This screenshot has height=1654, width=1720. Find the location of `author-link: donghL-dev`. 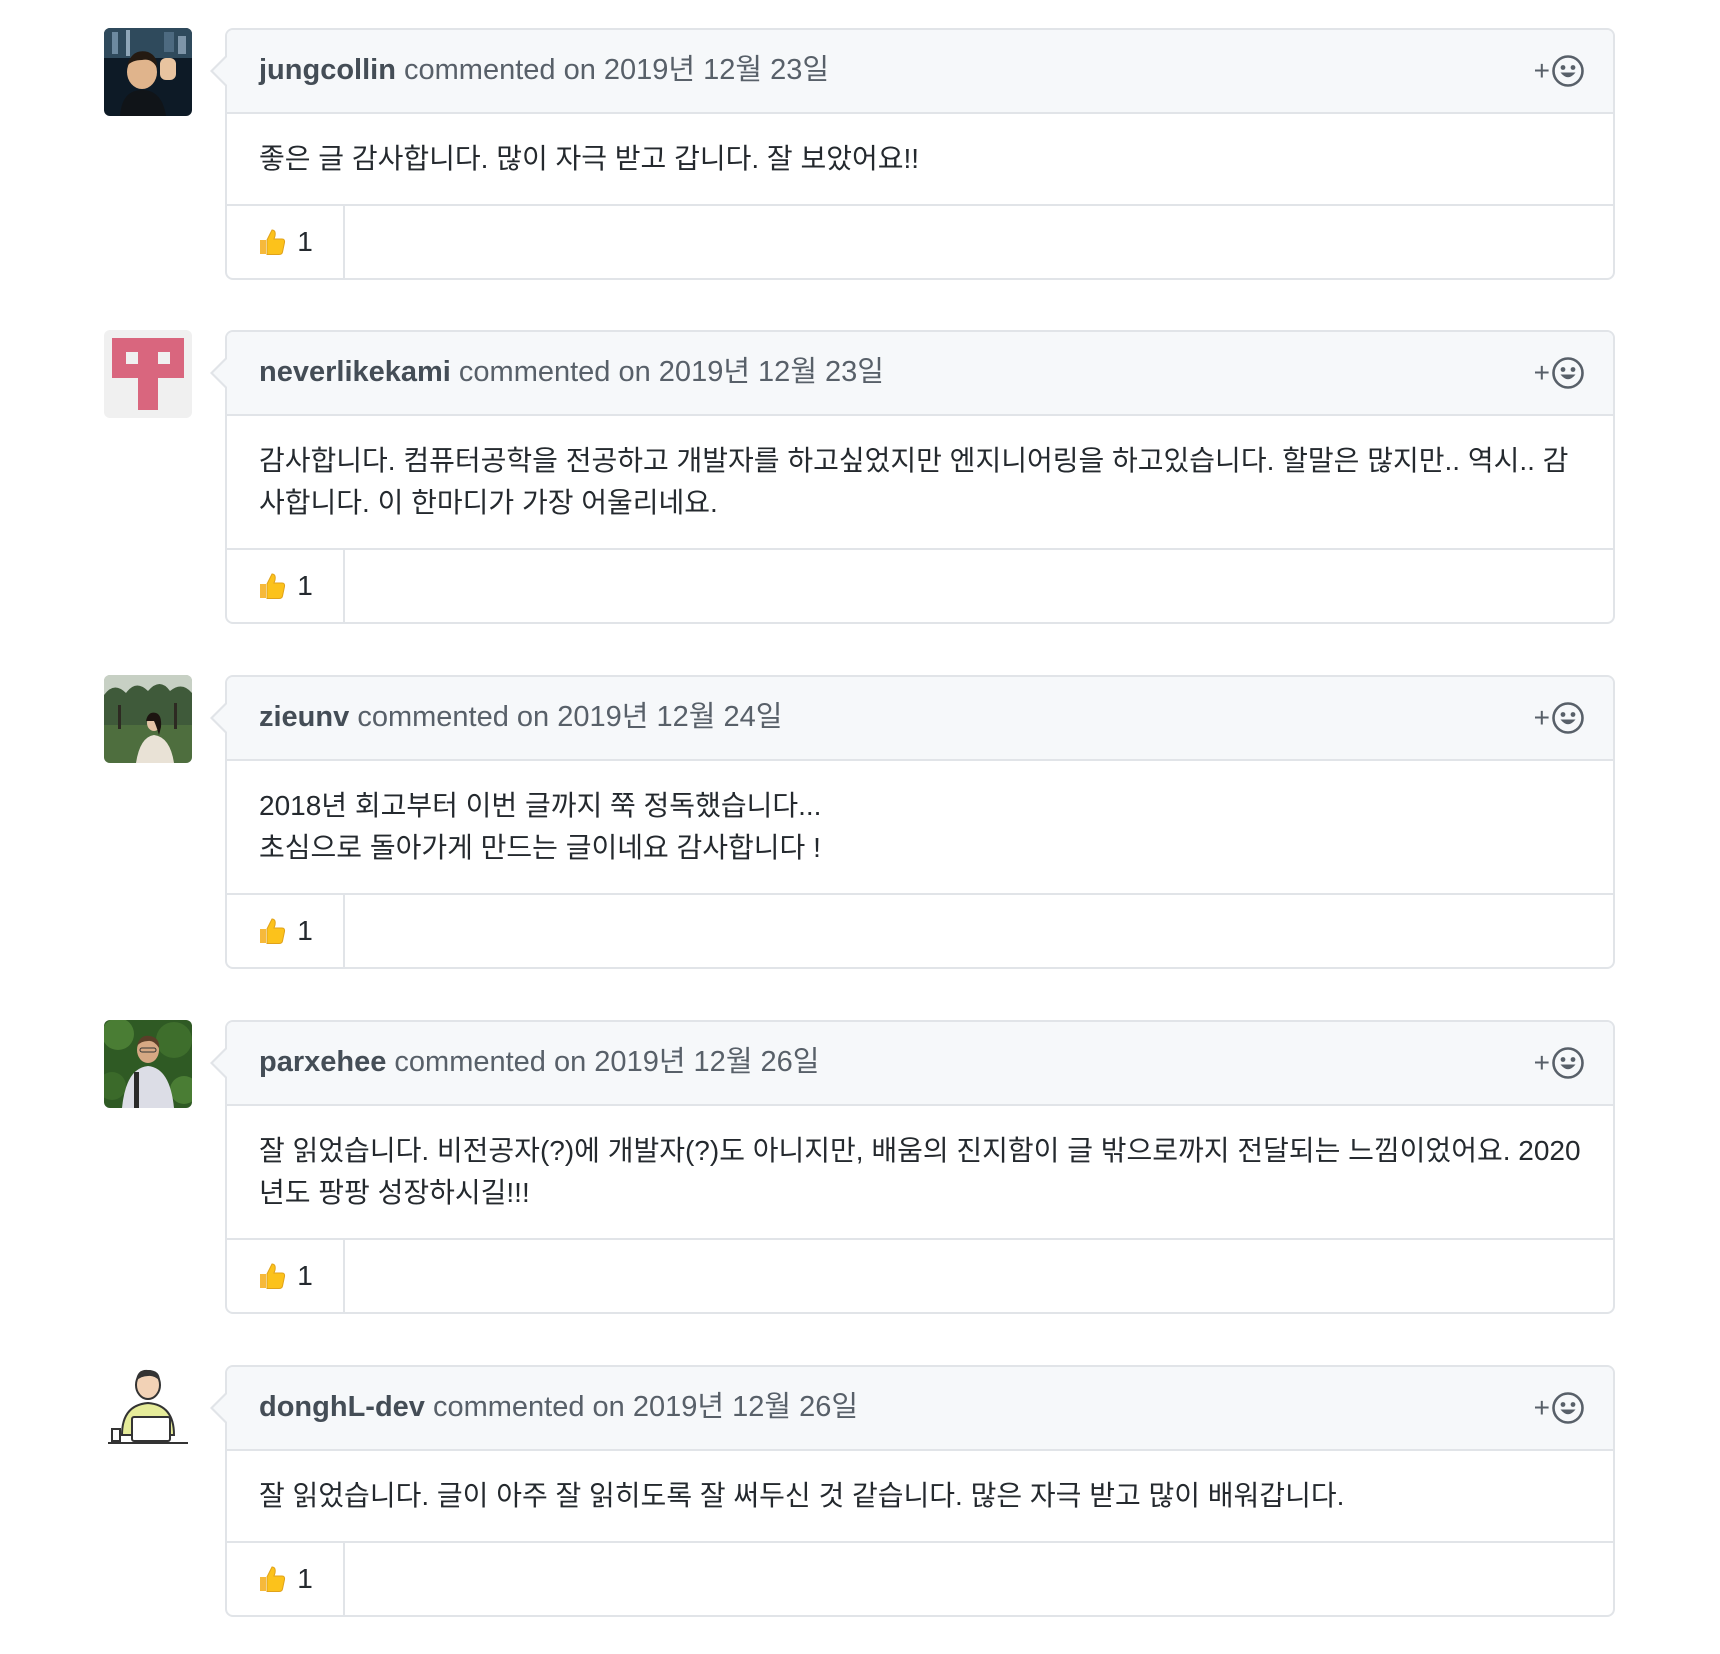

author-link: donghL-dev is located at coordinates (342, 1407).